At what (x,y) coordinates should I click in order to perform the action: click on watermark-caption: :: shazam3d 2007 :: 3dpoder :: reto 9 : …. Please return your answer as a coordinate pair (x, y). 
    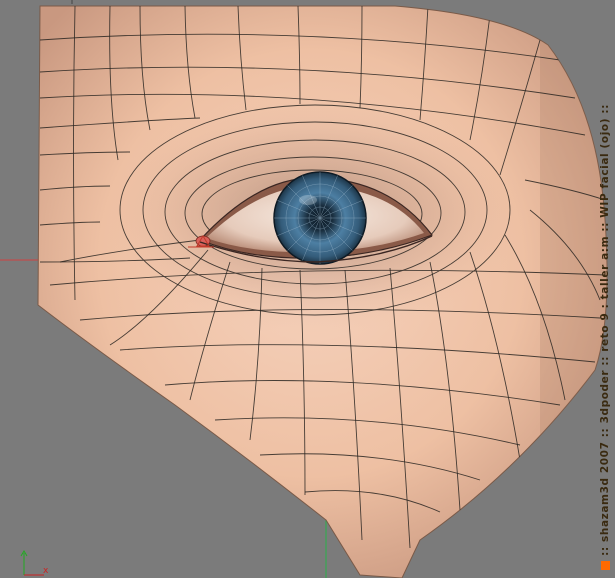
    Looking at the image, I should click on (605, 304).